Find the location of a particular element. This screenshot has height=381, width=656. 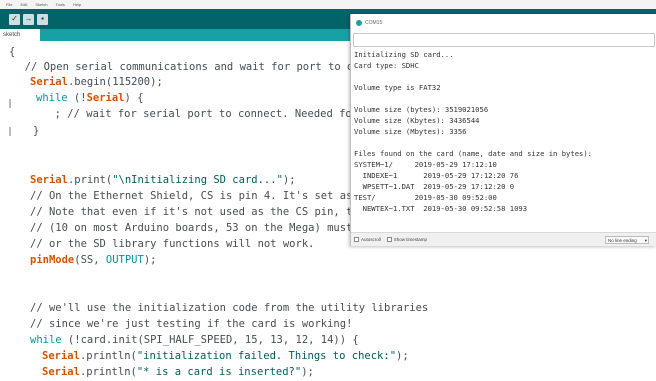

menu-edit: Edit is located at coordinates (23, 4).